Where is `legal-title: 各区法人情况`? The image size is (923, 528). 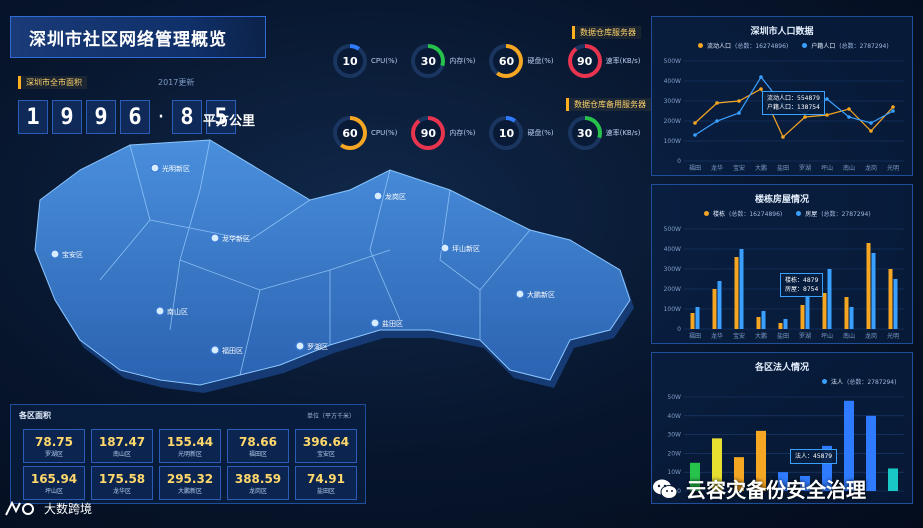 legal-title: 各区法人情况 is located at coordinates (781, 368).